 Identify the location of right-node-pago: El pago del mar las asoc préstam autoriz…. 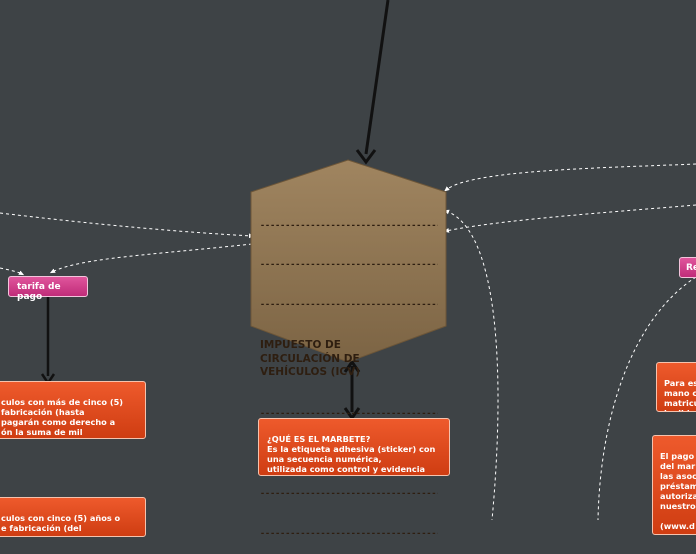
(674, 485).